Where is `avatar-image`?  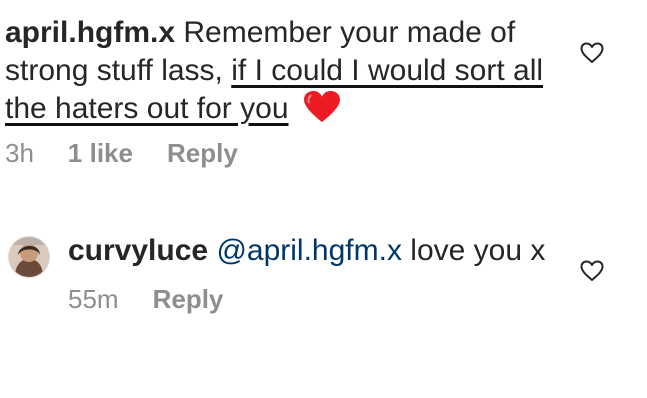
avatar-image is located at coordinates (29, 257).